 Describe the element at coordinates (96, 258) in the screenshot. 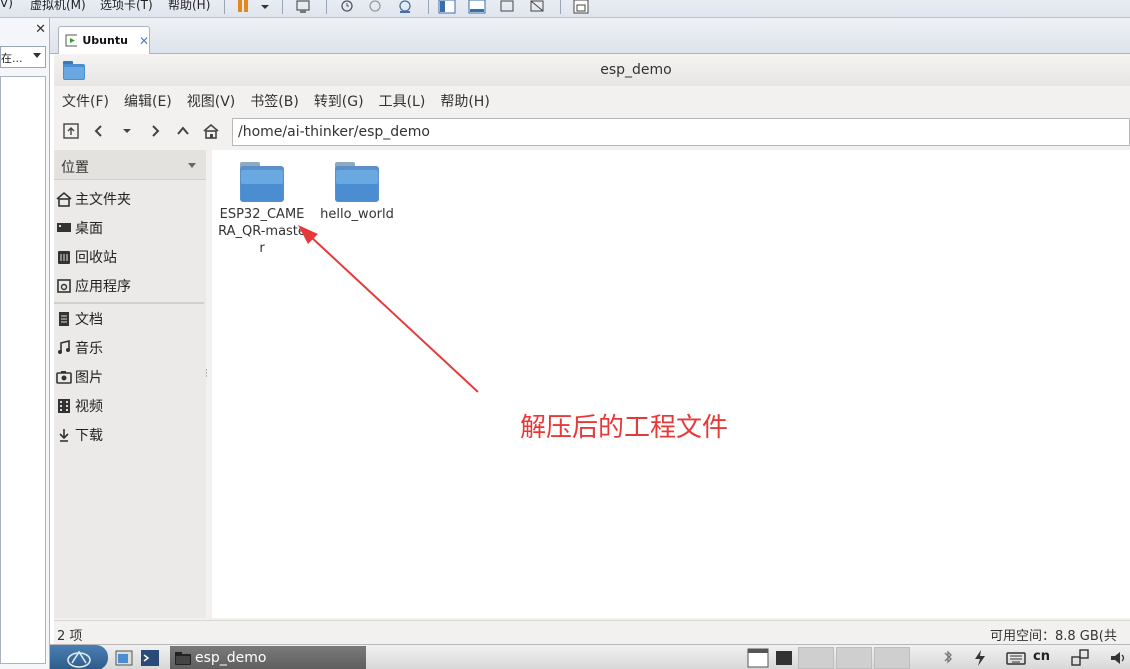

I see `sidebar-item-label: 回收站` at that location.